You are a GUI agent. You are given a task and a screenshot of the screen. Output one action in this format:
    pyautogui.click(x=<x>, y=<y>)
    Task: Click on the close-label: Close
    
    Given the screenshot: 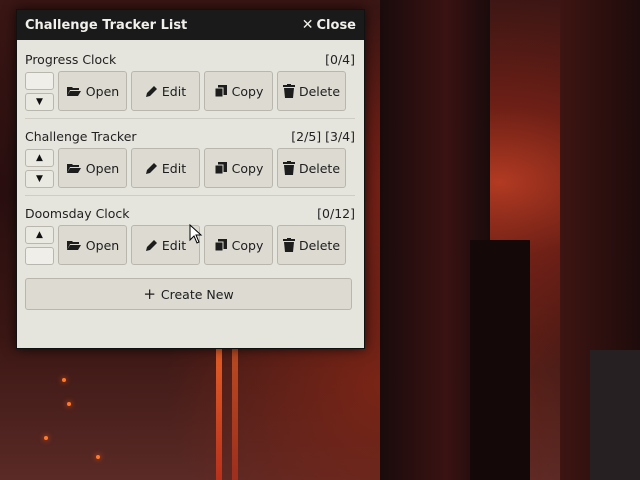 What is the action you would take?
    pyautogui.click(x=336, y=25)
    